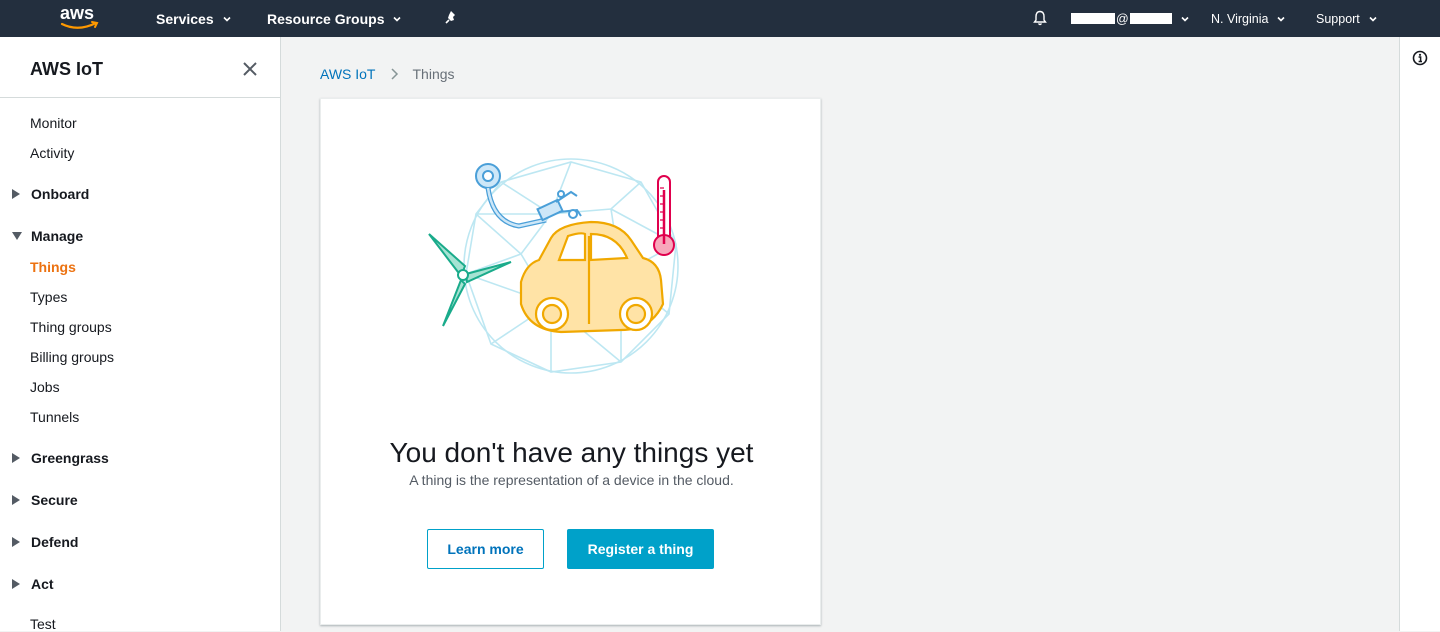  I want to click on resource-groups-menu: Resource Groups, so click(334, 18).